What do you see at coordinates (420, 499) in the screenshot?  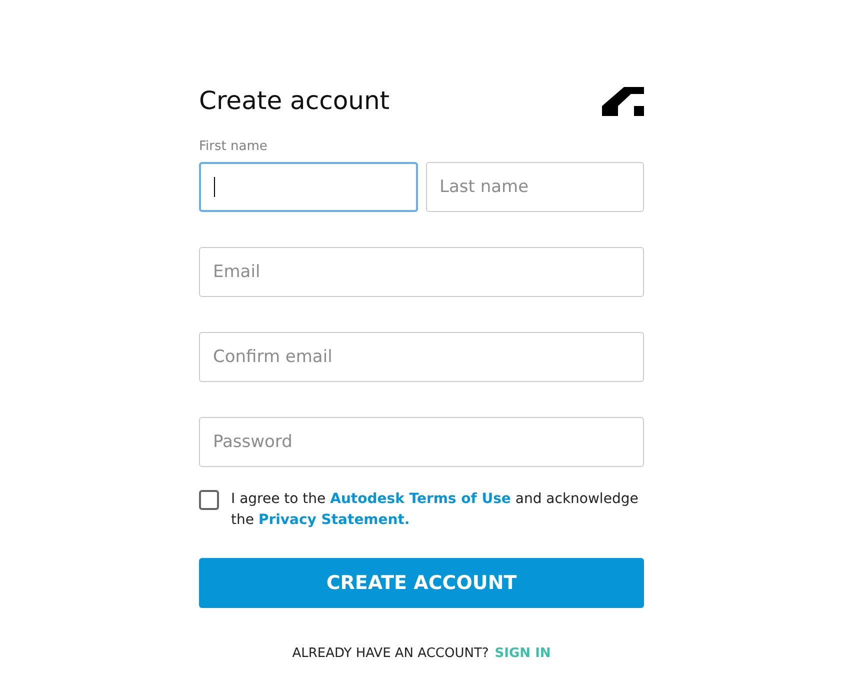 I see `agreement-link: Autodesk Terms of Use` at bounding box center [420, 499].